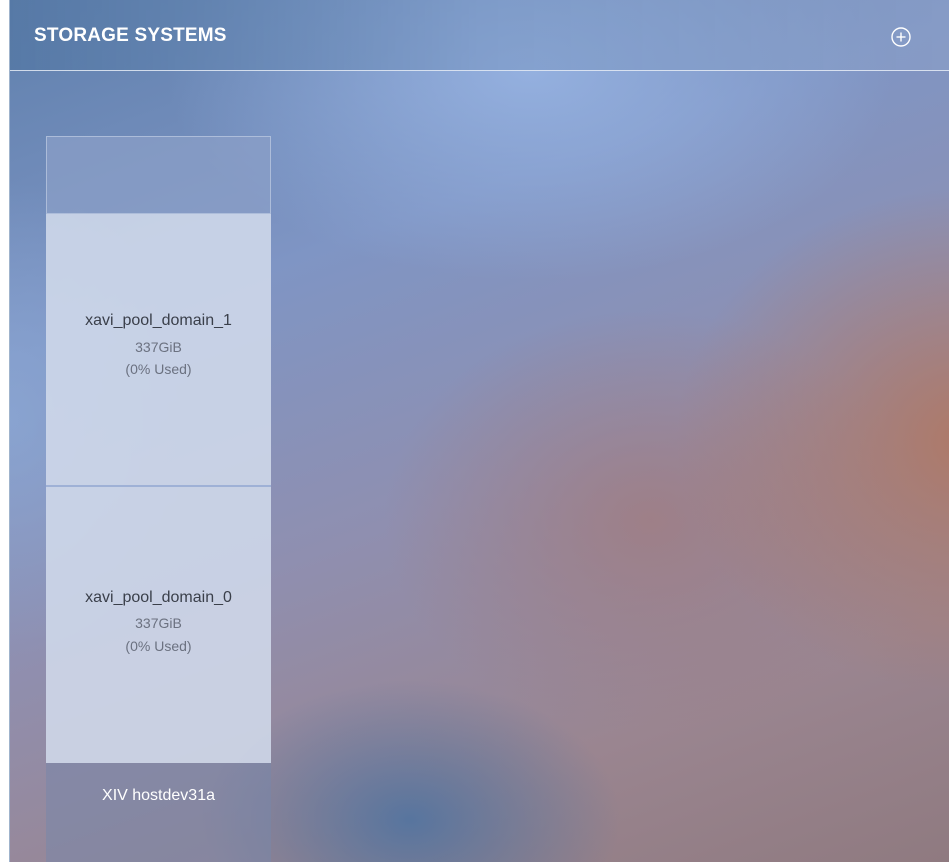 Image resolution: width=949 pixels, height=862 pixels. What do you see at coordinates (158, 796) in the screenshot?
I see `storage-system-name: XIV hostdev31a` at bounding box center [158, 796].